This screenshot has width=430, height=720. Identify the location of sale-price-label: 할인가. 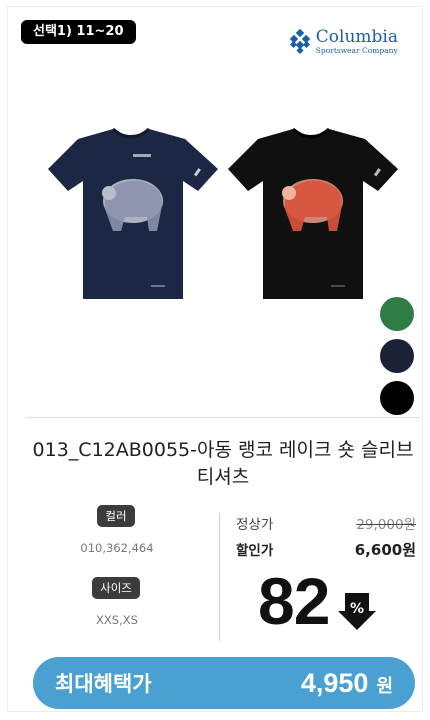
(255, 551).